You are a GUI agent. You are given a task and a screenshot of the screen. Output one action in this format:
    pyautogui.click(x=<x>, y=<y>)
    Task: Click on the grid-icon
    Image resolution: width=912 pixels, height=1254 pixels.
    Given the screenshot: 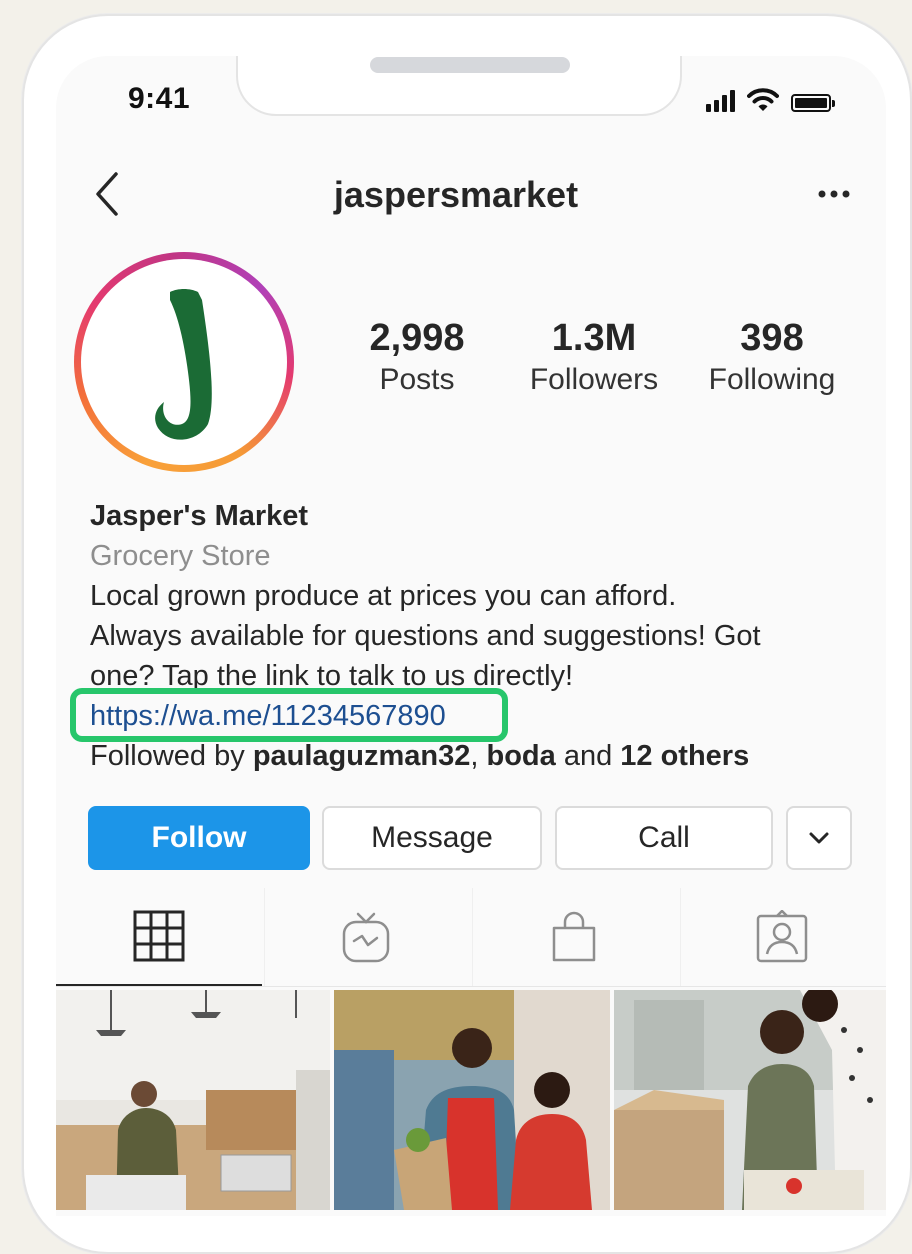 What is the action you would take?
    pyautogui.click(x=159, y=936)
    